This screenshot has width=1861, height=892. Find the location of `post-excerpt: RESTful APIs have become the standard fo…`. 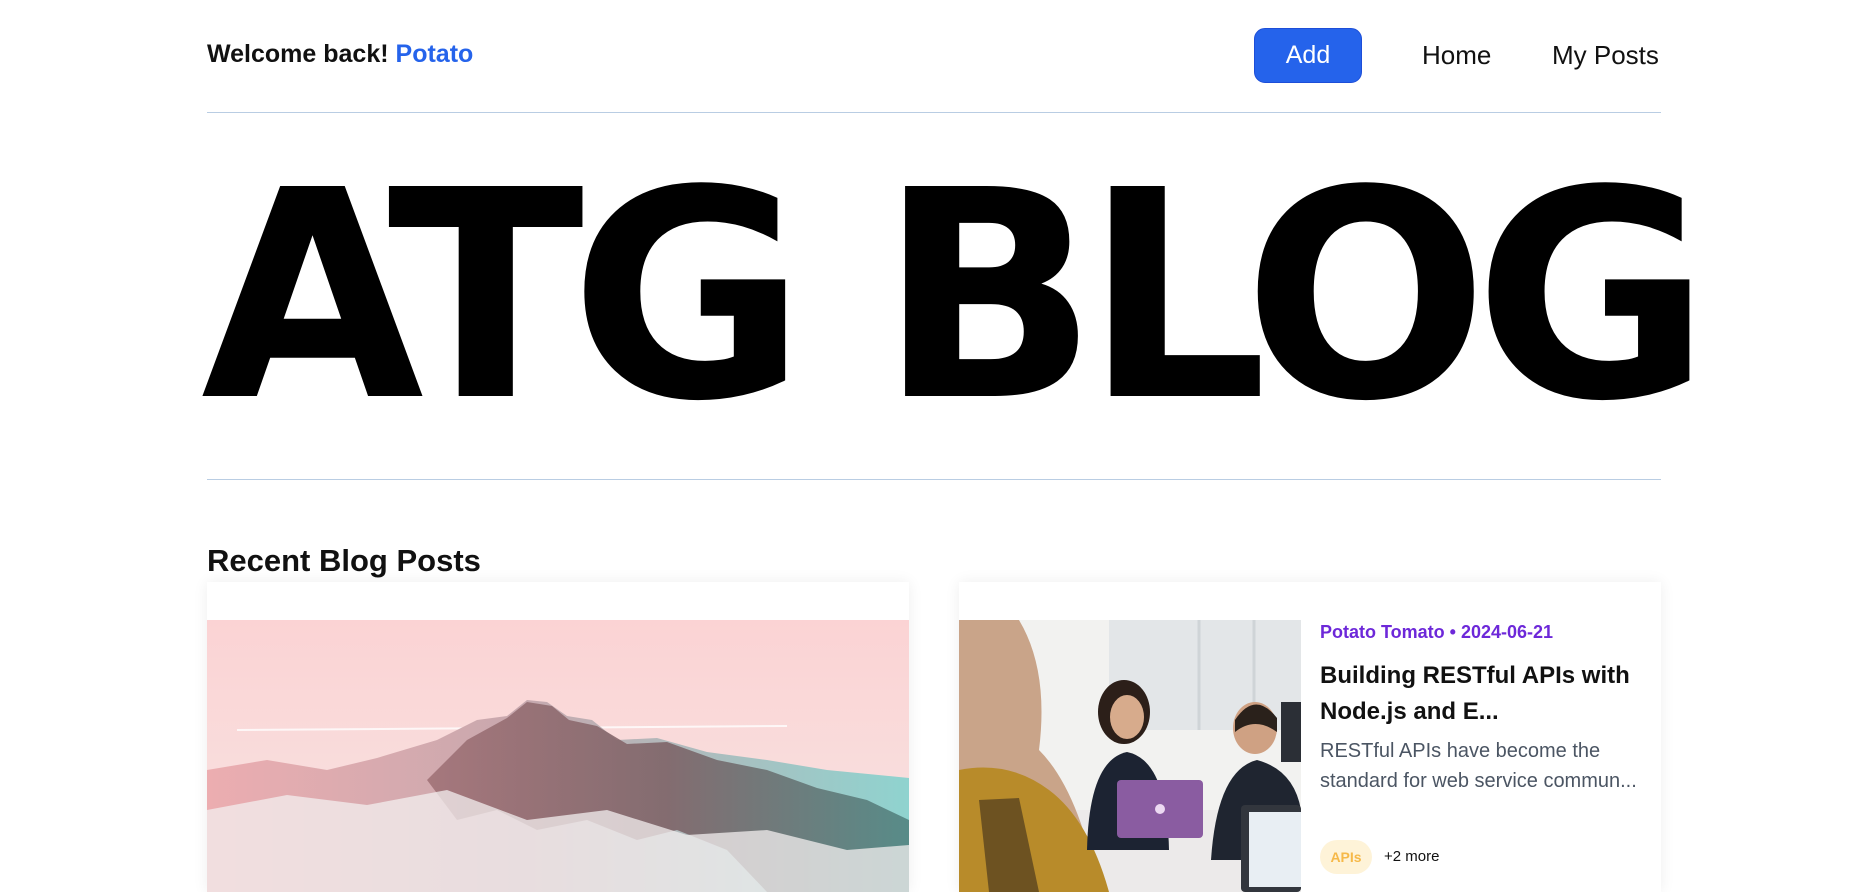

post-excerpt: RESTful APIs have become the standard fo… is located at coordinates (1478, 766).